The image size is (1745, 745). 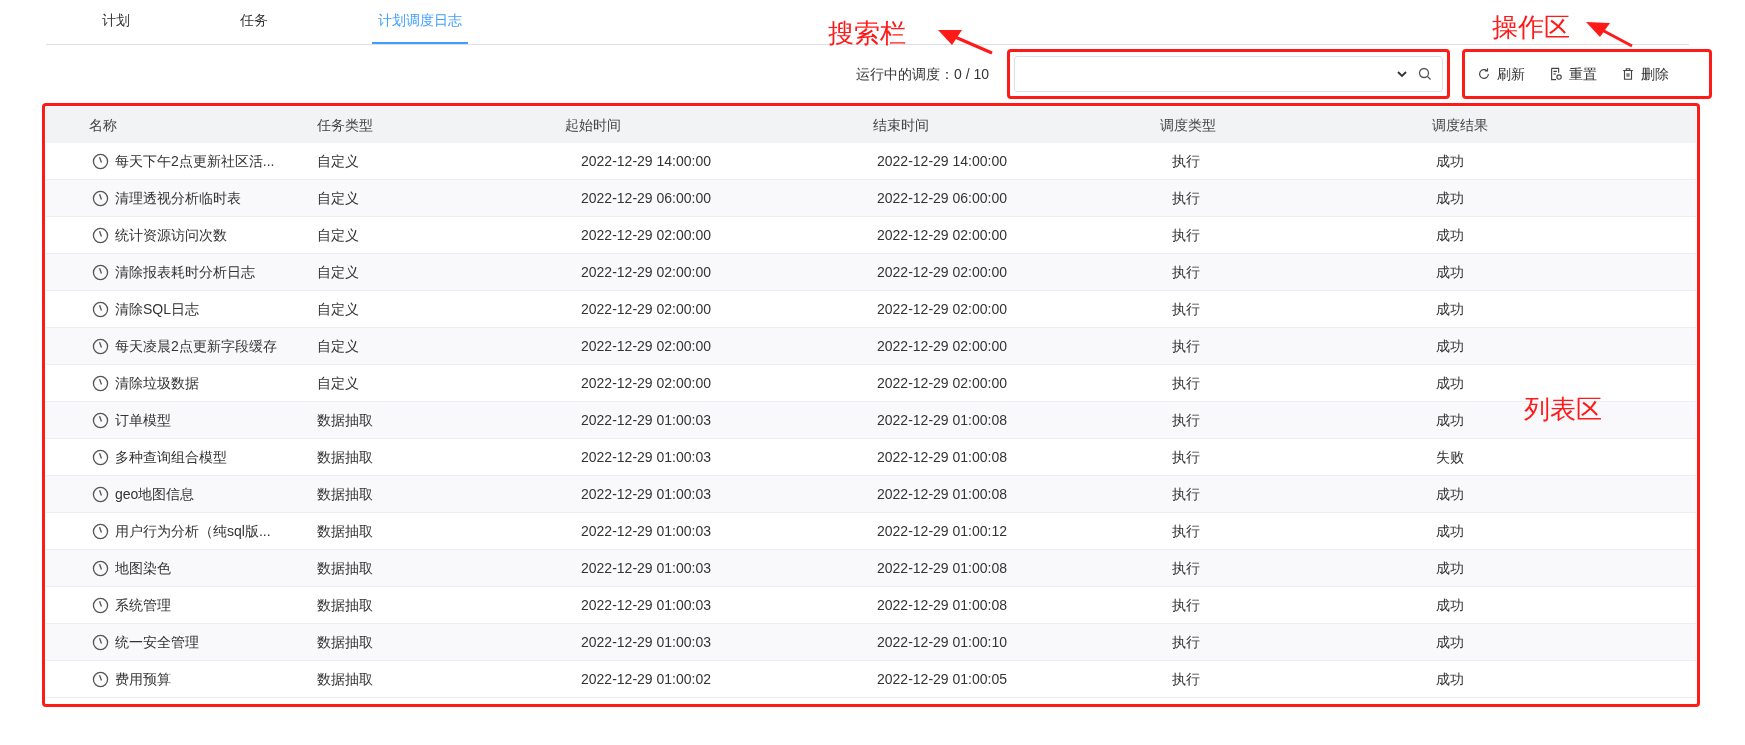 What do you see at coordinates (171, 235) in the screenshot?
I see `table-cell-text: 统计资源访问次数` at bounding box center [171, 235].